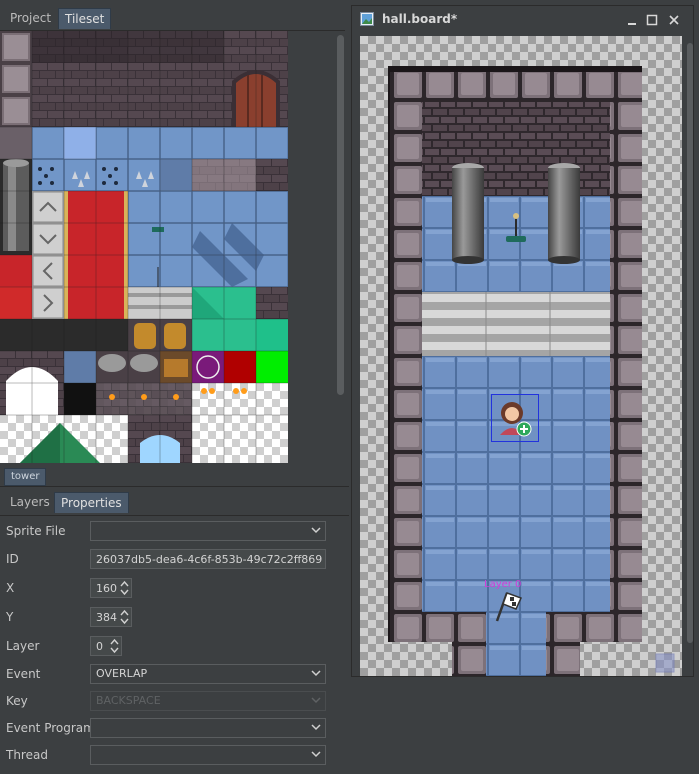  What do you see at coordinates (208, 531) in the screenshot?
I see `sprite-file-select` at bounding box center [208, 531].